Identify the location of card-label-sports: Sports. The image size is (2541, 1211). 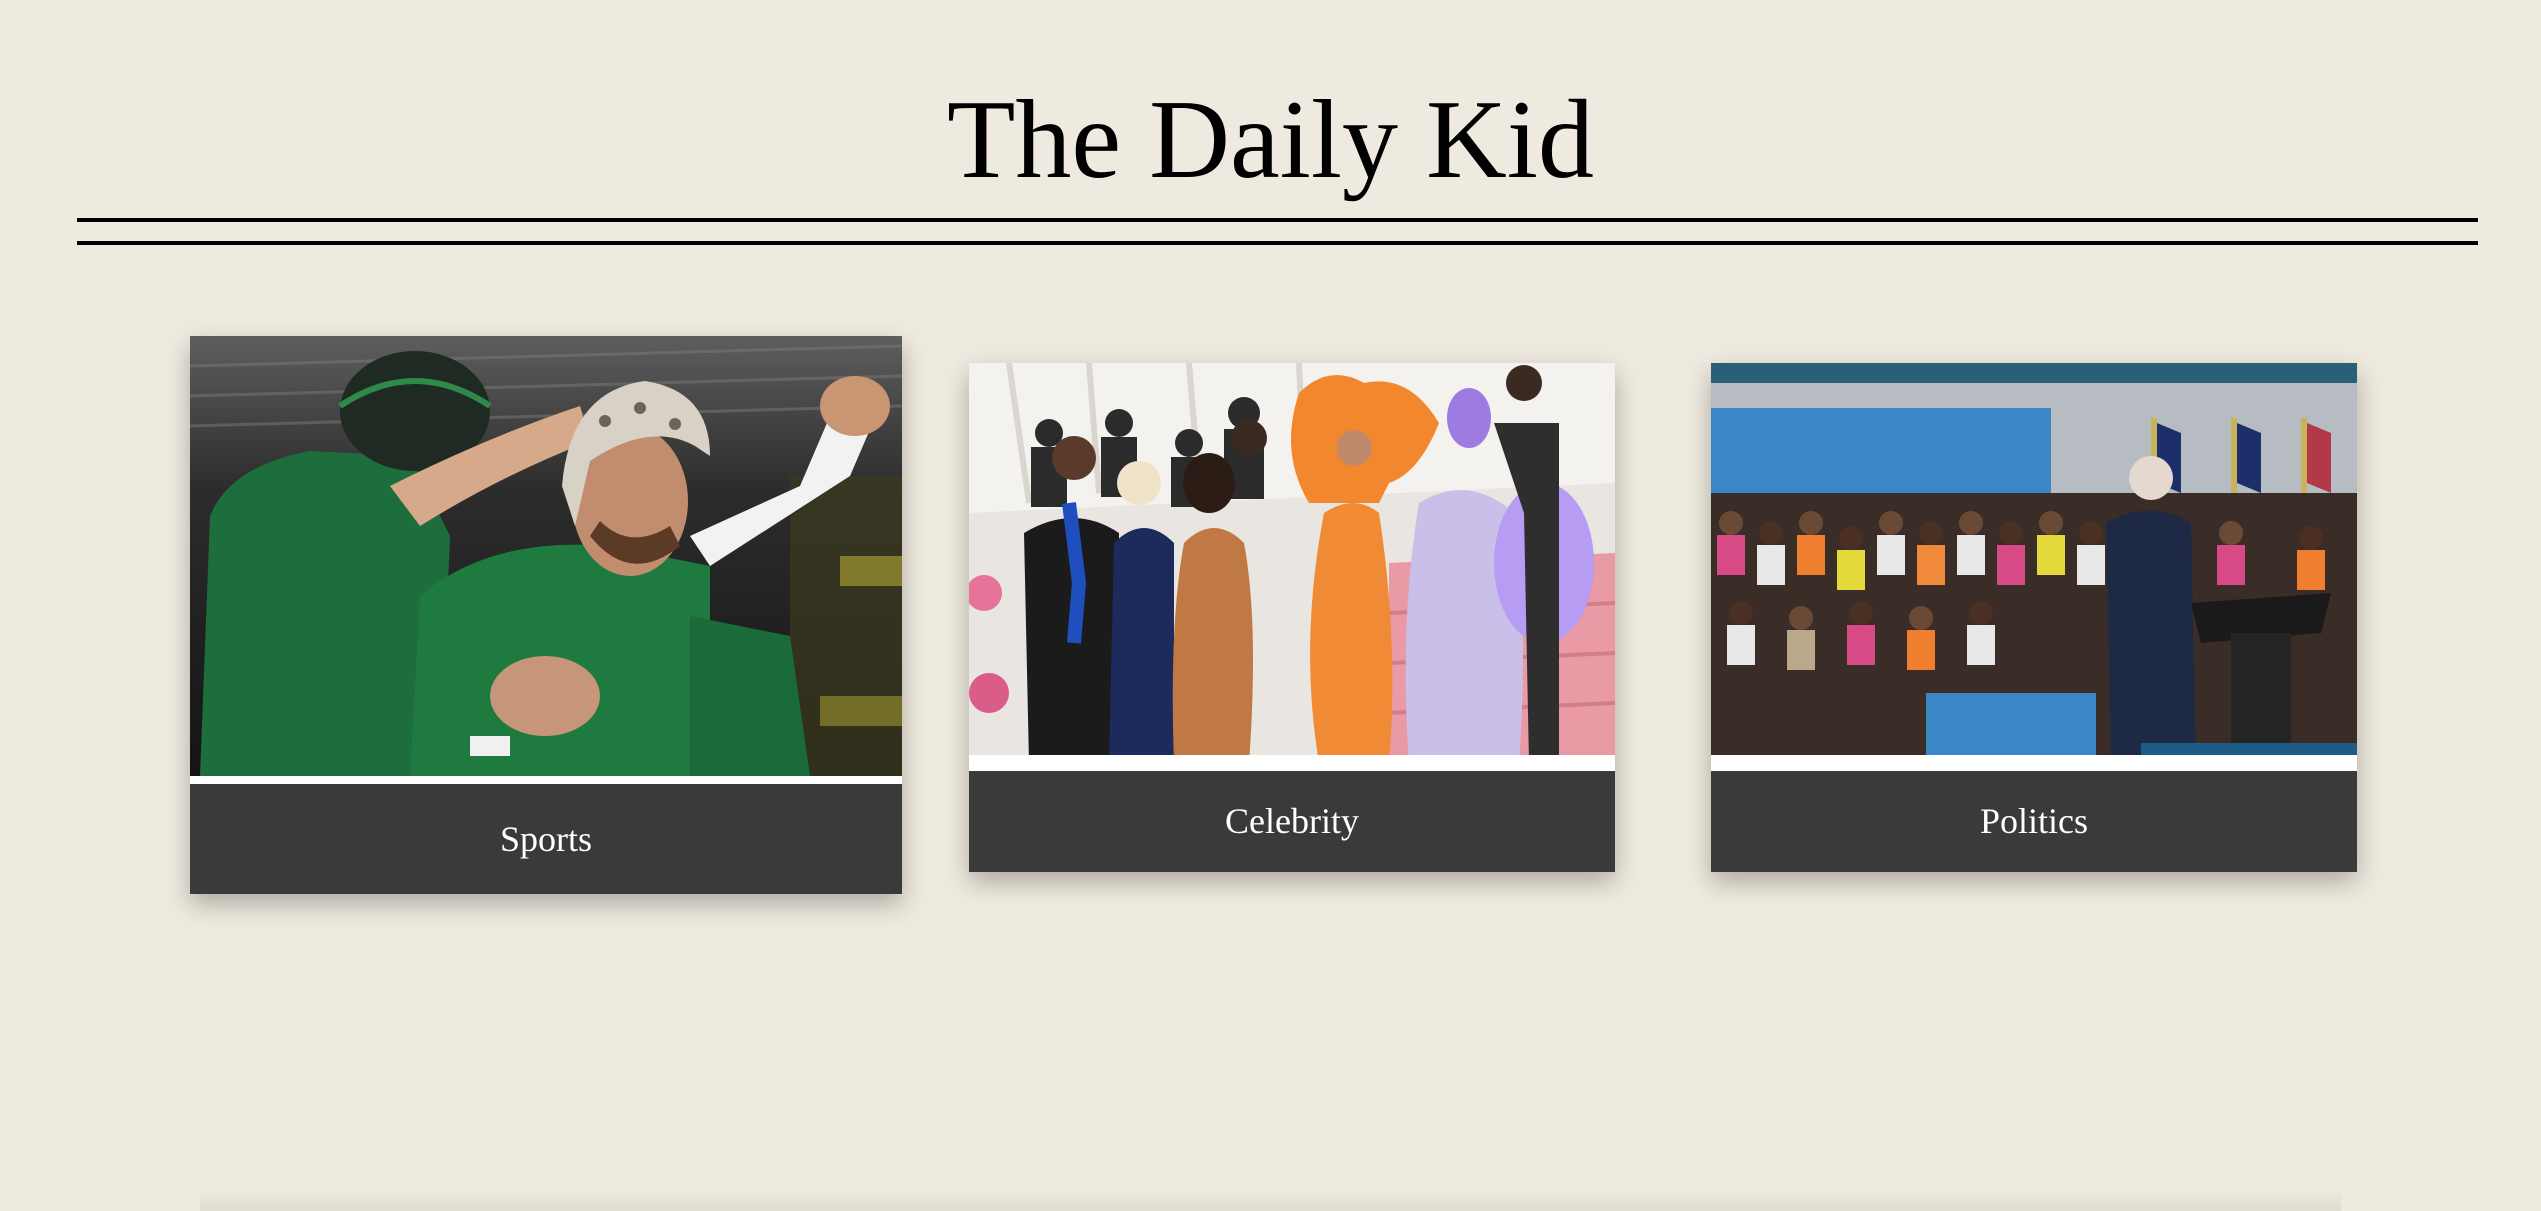
(546, 839).